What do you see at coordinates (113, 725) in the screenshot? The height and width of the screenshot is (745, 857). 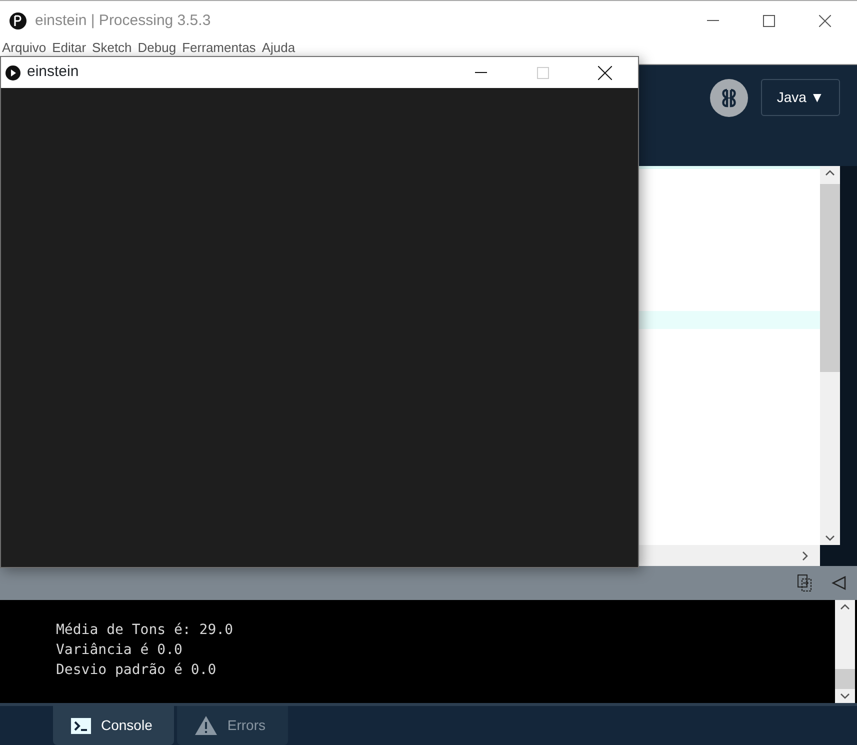 I see `console-tab: Console` at bounding box center [113, 725].